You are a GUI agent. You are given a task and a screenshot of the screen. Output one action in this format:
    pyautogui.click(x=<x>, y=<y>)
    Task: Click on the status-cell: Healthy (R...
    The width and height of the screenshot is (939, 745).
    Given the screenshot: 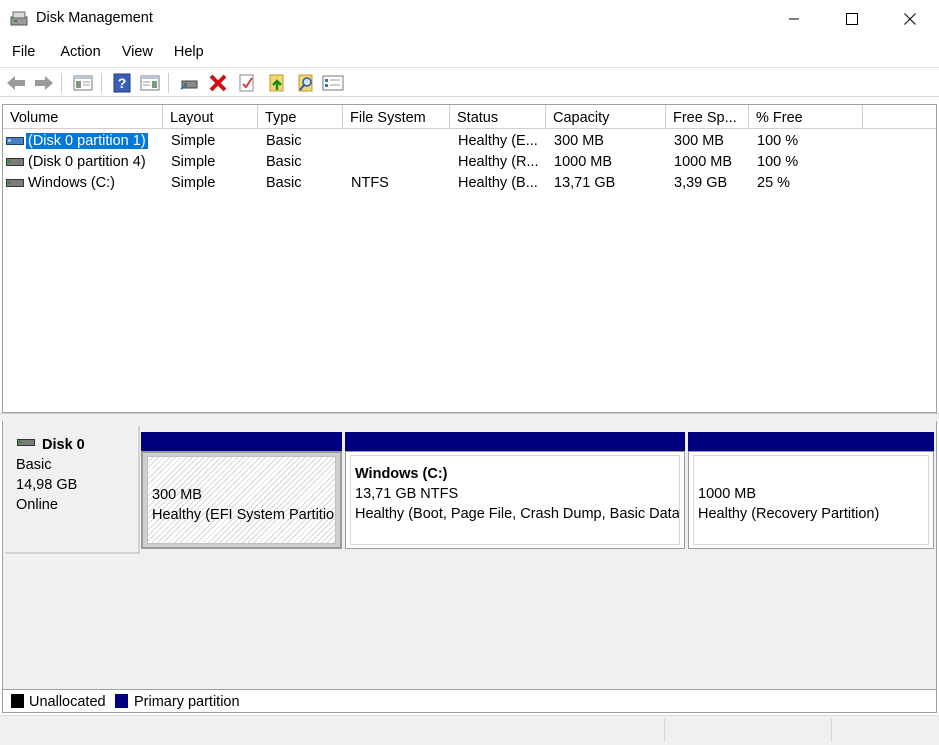 What is the action you would take?
    pyautogui.click(x=498, y=162)
    